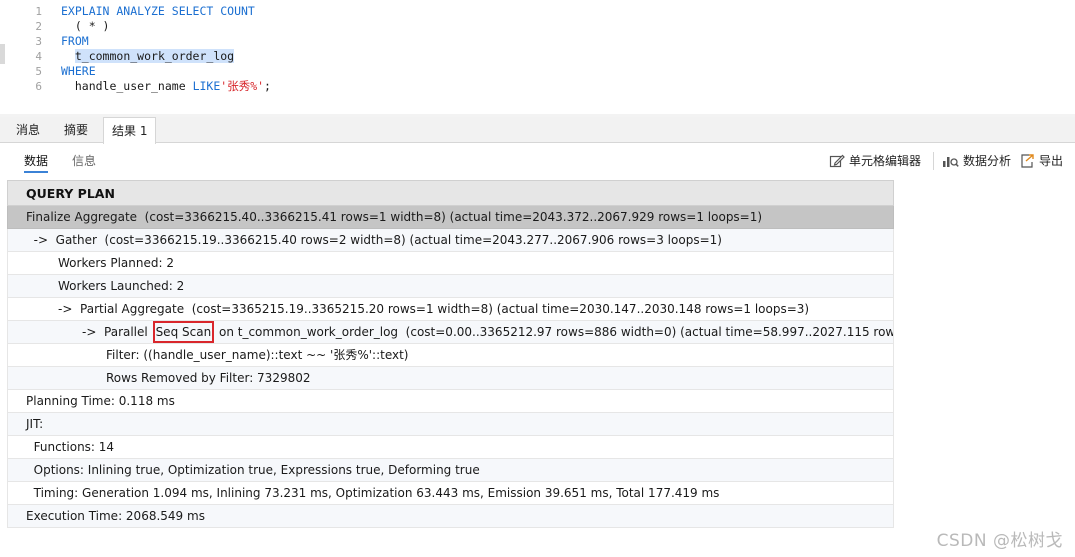  I want to click on tab-summary: 摘要, so click(76, 130).